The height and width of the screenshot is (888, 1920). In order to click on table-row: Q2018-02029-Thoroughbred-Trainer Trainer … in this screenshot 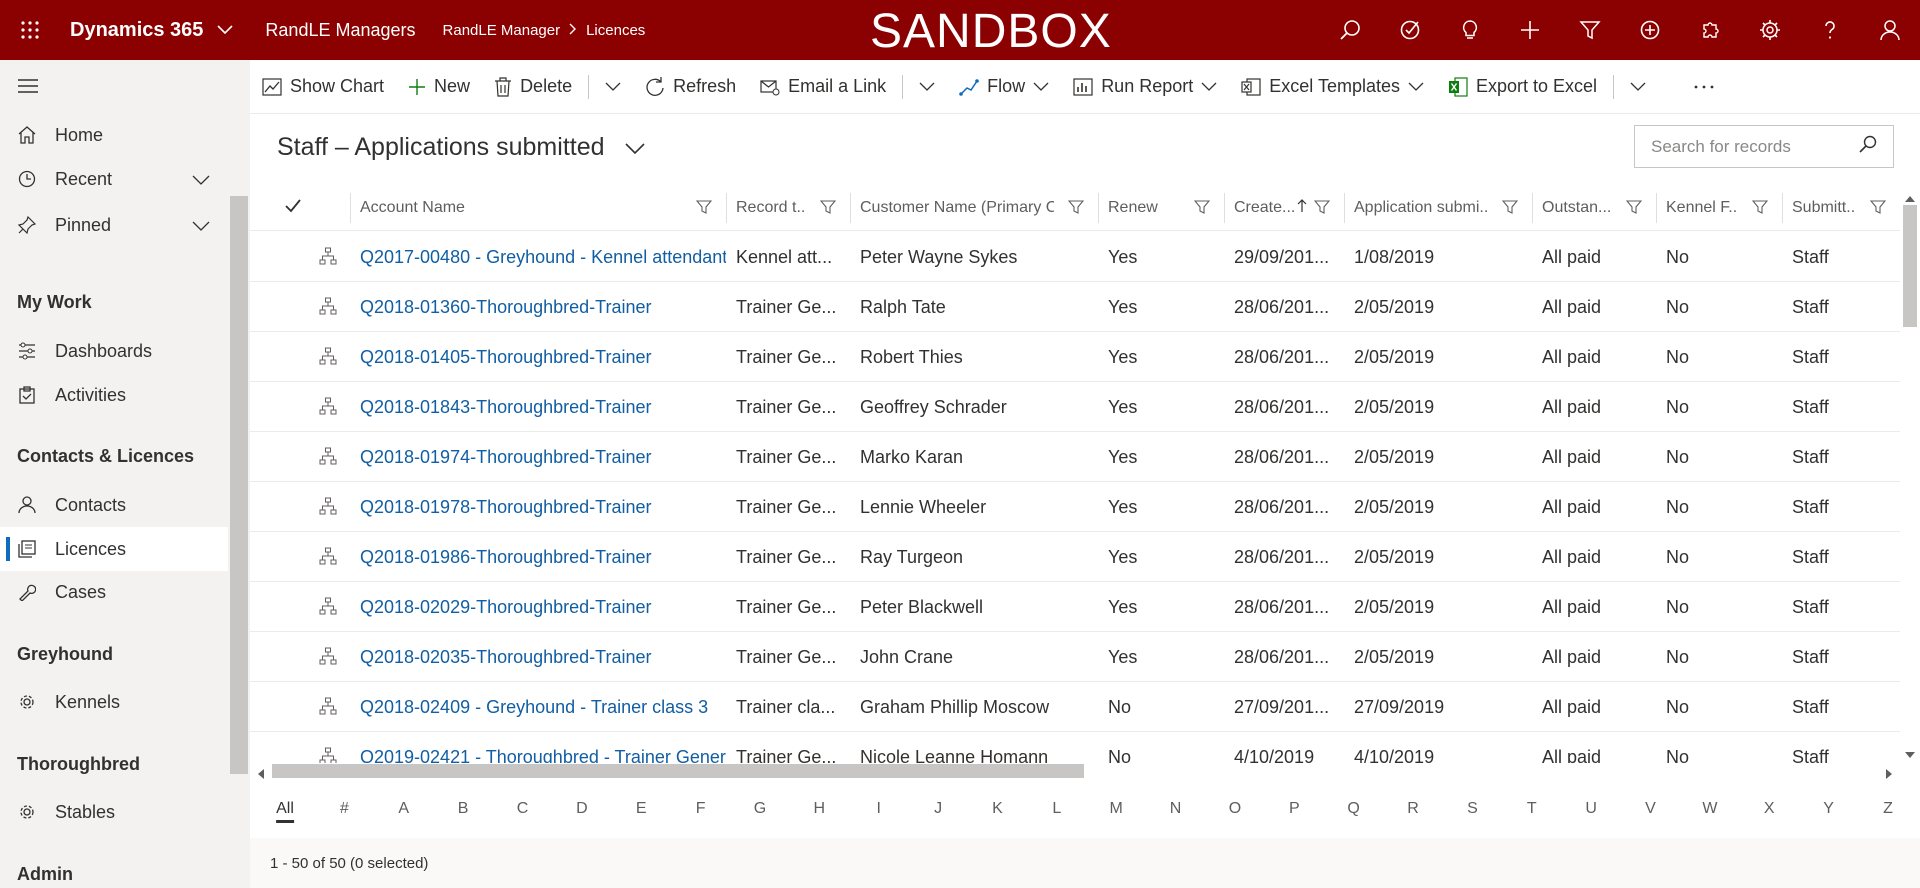, I will do `click(1075, 607)`.